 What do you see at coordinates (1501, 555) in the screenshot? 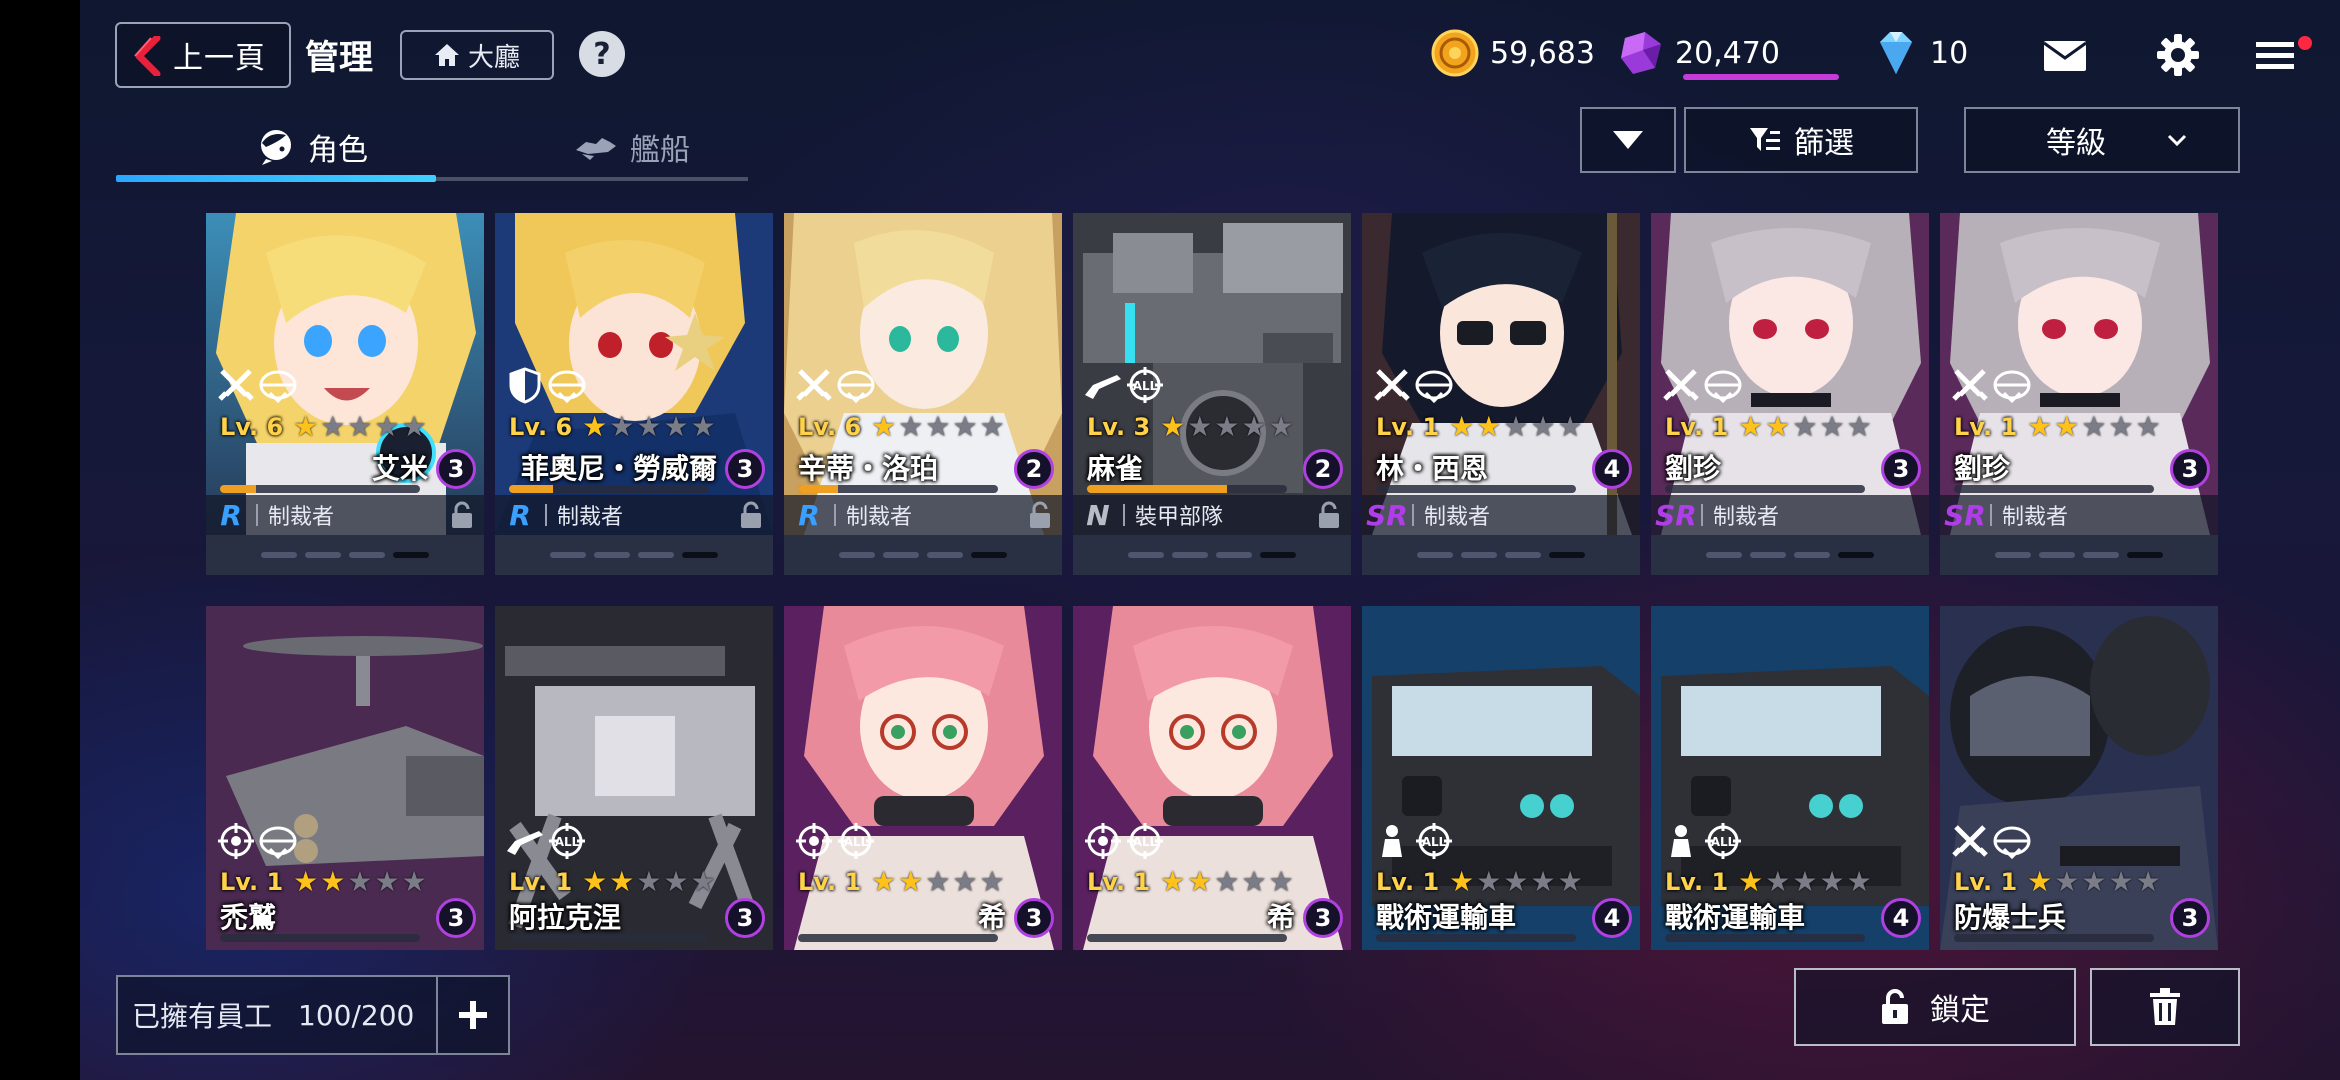
I see `card-footer` at bounding box center [1501, 555].